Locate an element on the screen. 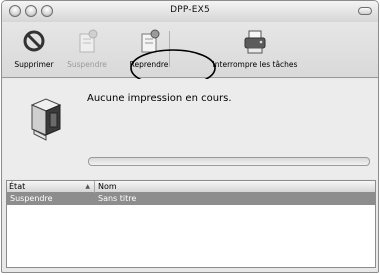 The image size is (380, 275). list-header: État ▲ Nom is located at coordinates (191, 187).